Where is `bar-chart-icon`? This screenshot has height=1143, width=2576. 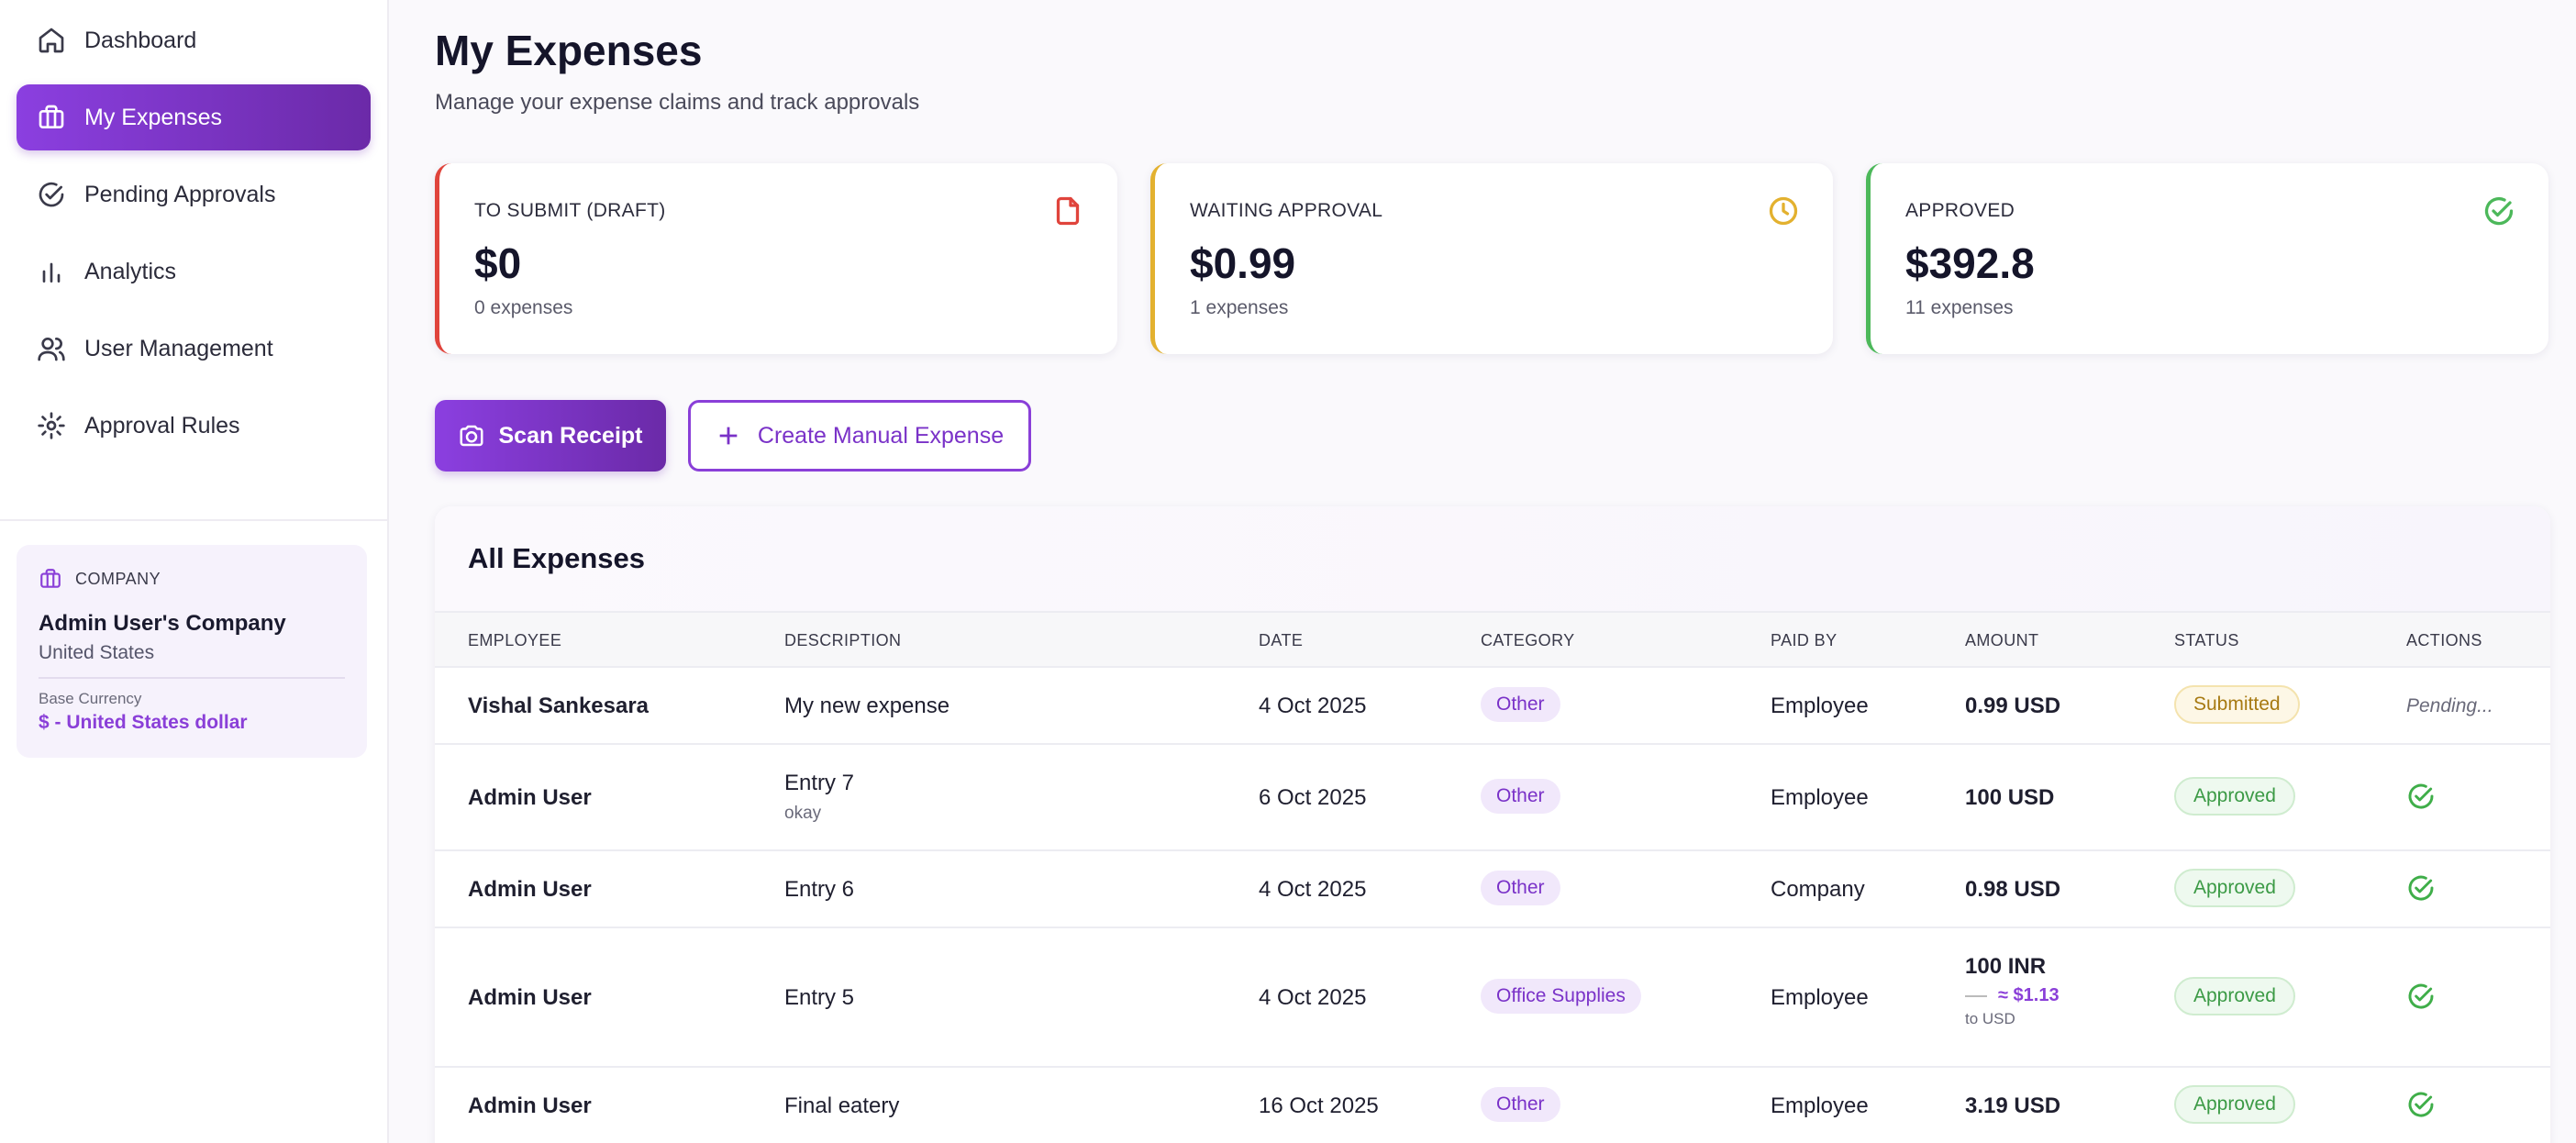
bar-chart-icon is located at coordinates (51, 272).